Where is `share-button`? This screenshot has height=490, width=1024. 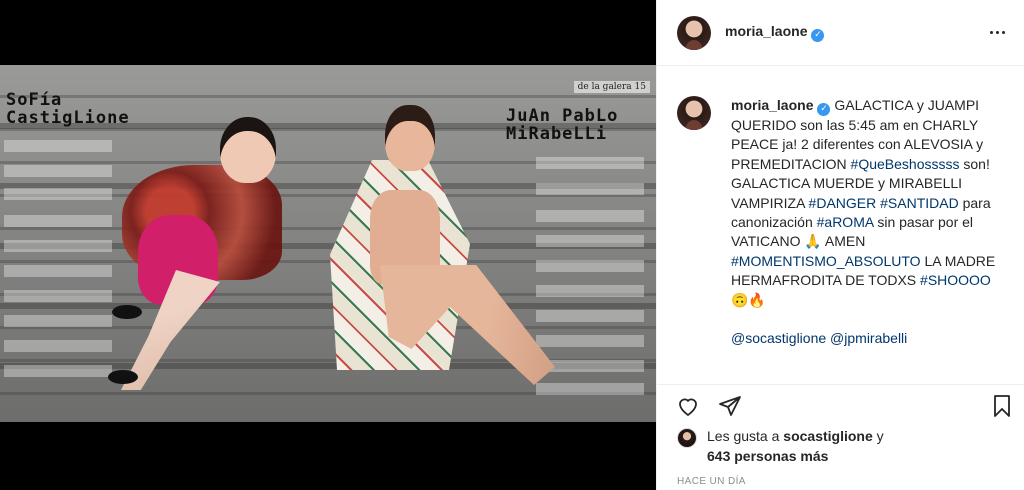 share-button is located at coordinates (730, 406).